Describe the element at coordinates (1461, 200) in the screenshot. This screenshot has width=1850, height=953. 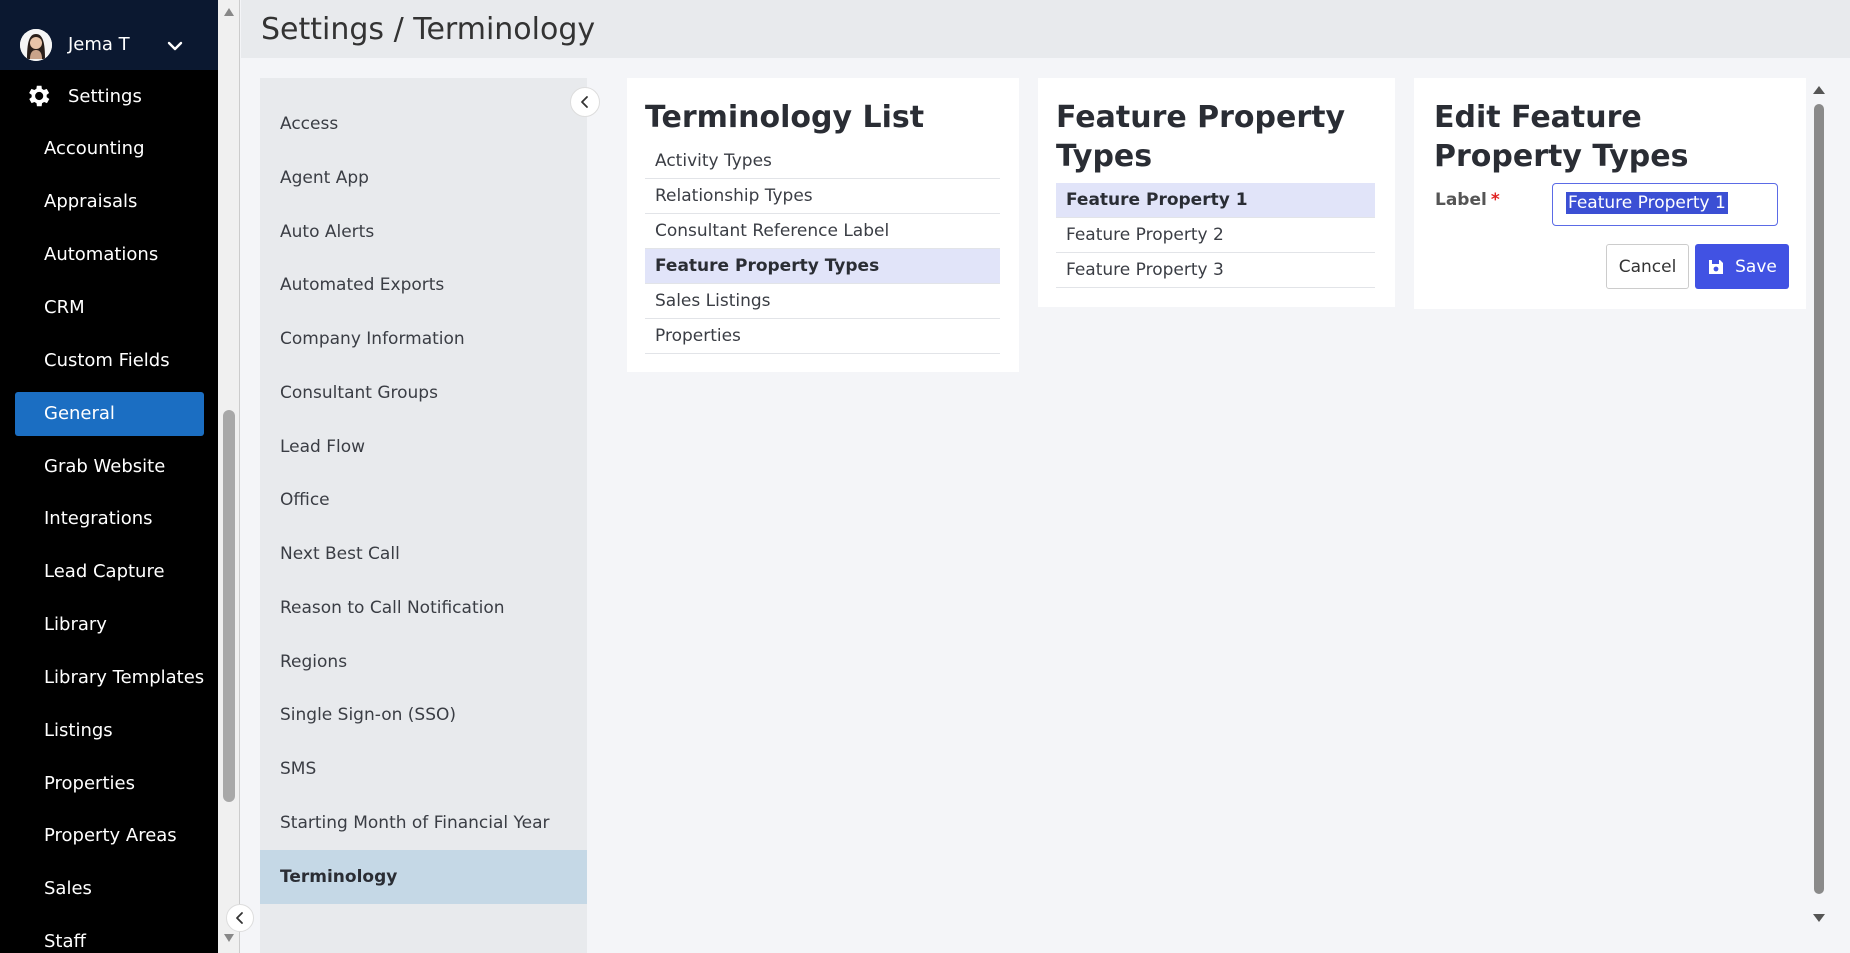
I see `label-field-label-text: Label` at that location.